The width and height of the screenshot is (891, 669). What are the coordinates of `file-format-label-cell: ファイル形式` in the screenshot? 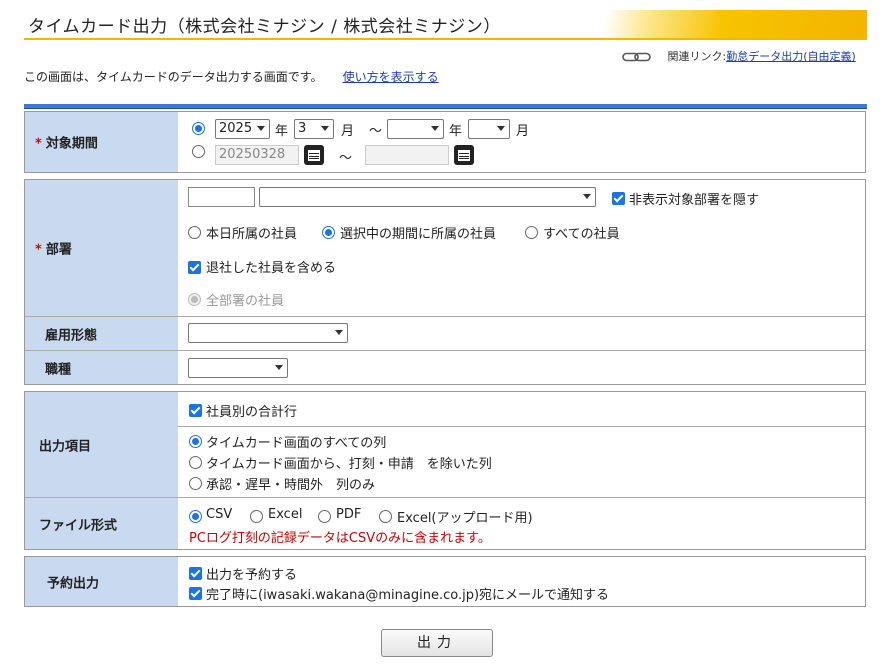 It's located at (101, 523).